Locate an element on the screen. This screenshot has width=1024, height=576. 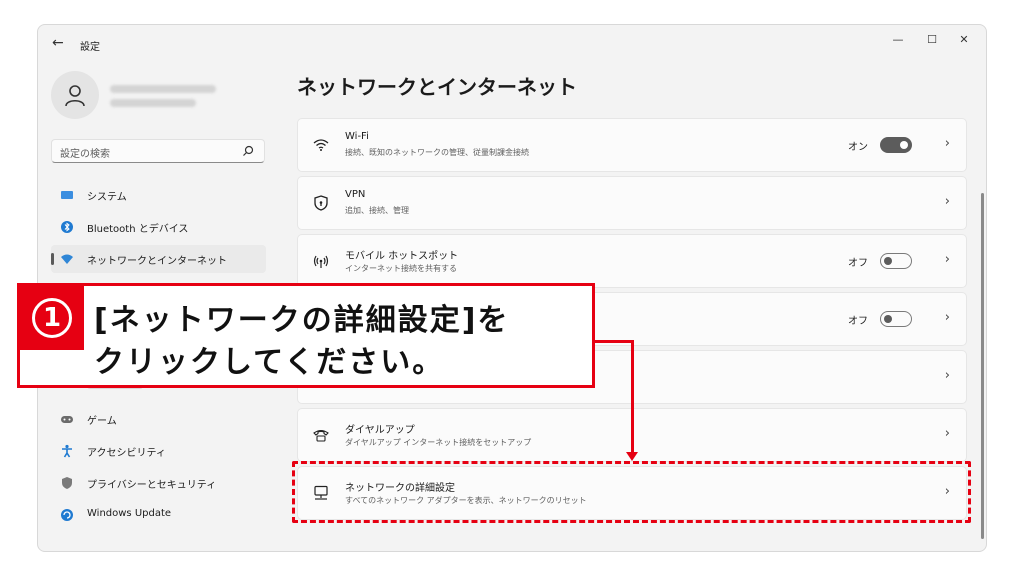
sidebar-item-label: プライバシーとセキュリティ is located at coordinates (152, 485).